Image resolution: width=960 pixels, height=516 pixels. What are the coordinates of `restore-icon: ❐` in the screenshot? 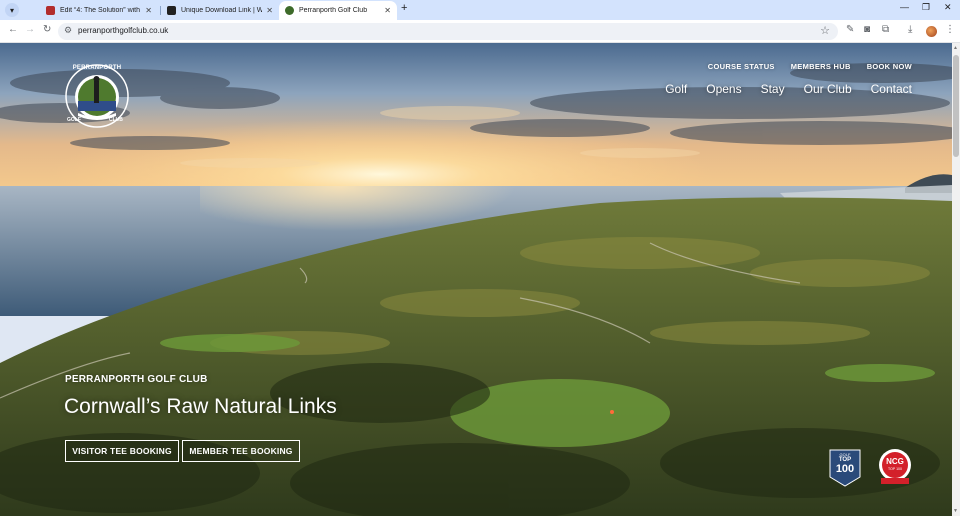 It's located at (926, 7).